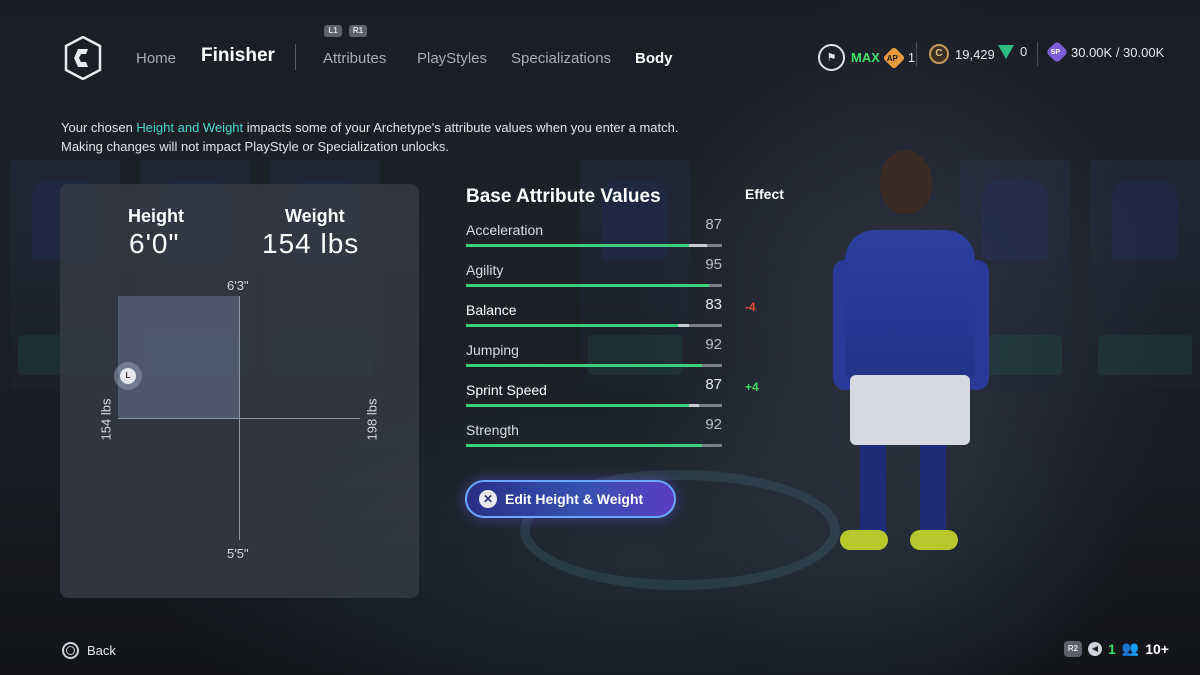 The width and height of the screenshot is (1200, 675). I want to click on back-button: Back, so click(89, 650).